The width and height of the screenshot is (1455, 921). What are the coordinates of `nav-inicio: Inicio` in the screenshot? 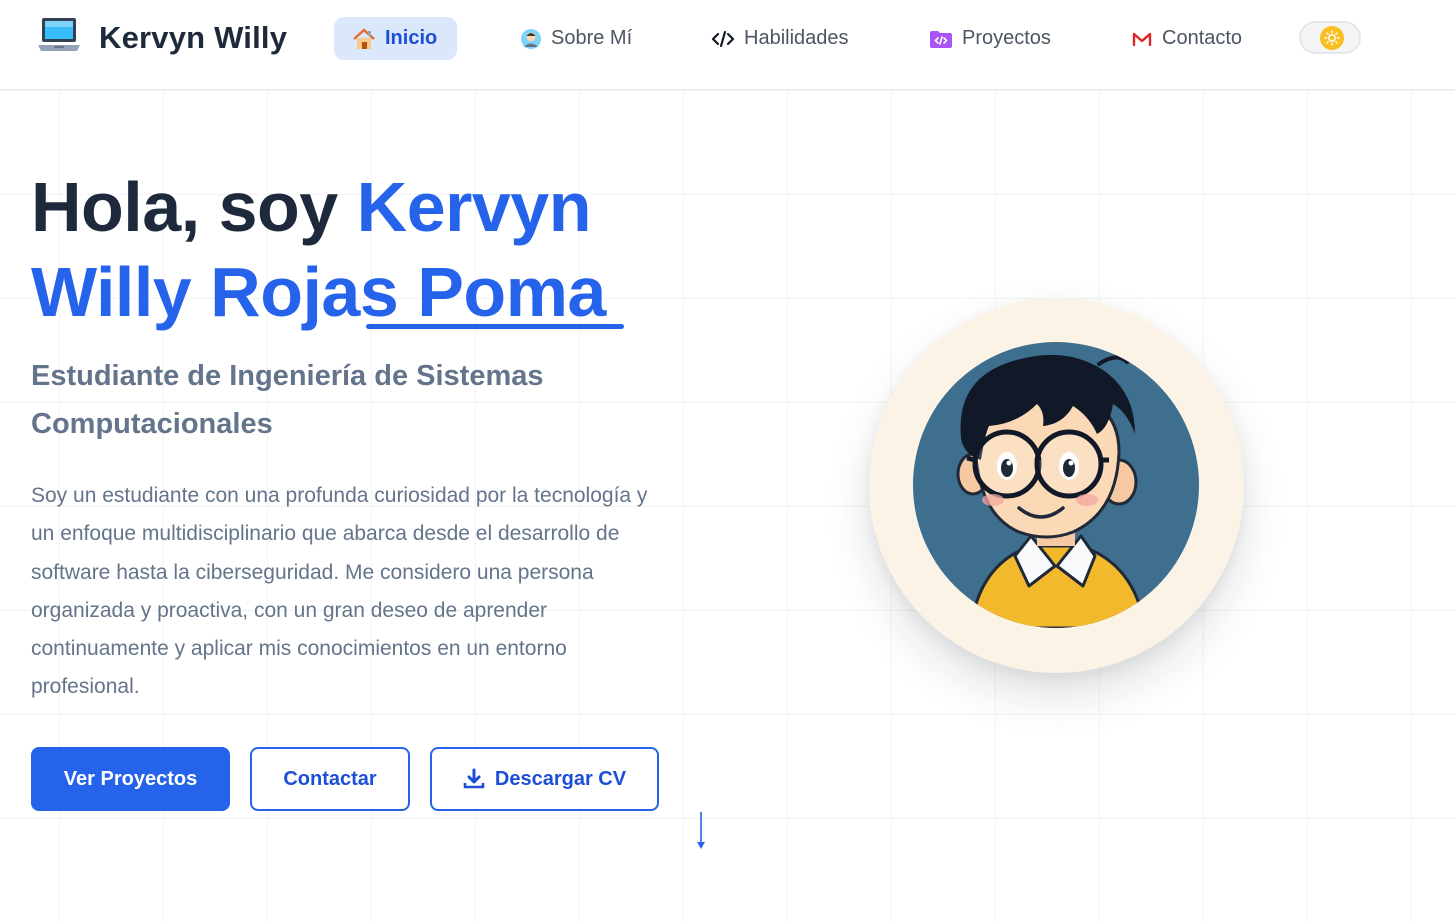 It's located at (396, 38).